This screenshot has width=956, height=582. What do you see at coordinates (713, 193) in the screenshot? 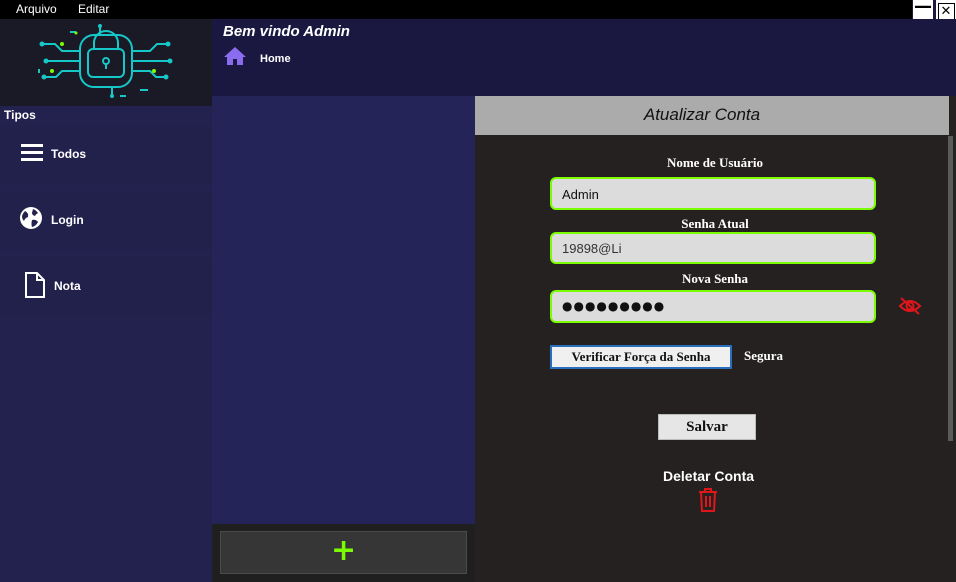
I see `username-field: Admin` at bounding box center [713, 193].